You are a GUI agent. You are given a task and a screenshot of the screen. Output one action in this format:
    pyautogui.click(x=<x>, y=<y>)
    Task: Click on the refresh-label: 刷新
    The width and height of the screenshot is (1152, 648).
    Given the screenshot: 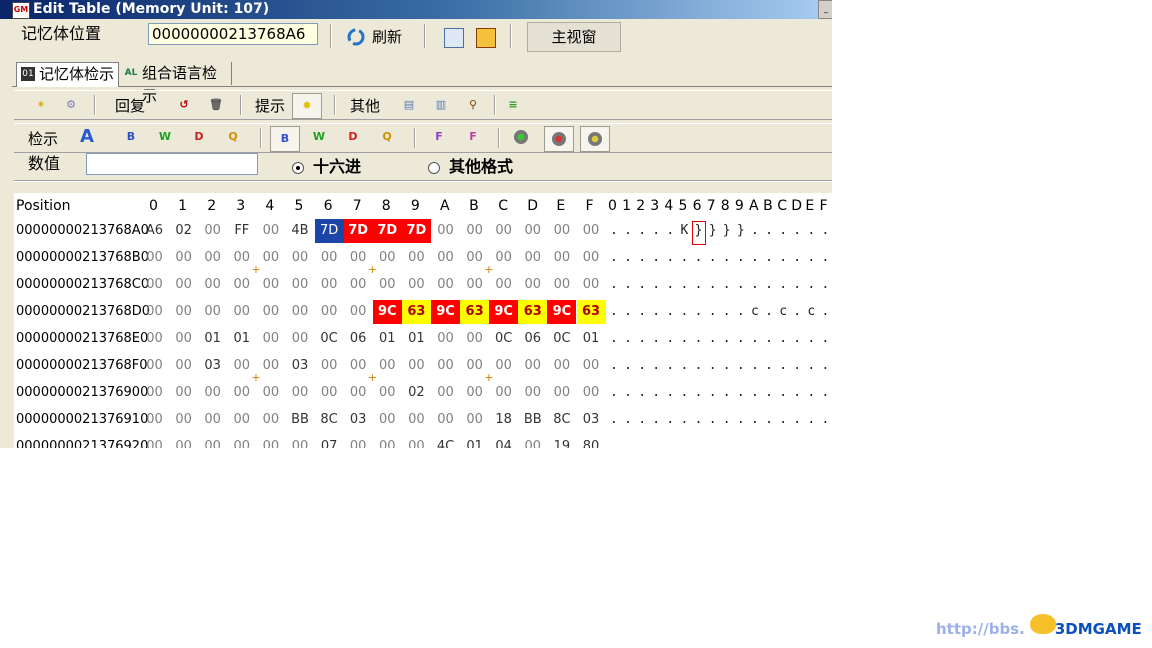 What is the action you would take?
    pyautogui.click(x=387, y=37)
    